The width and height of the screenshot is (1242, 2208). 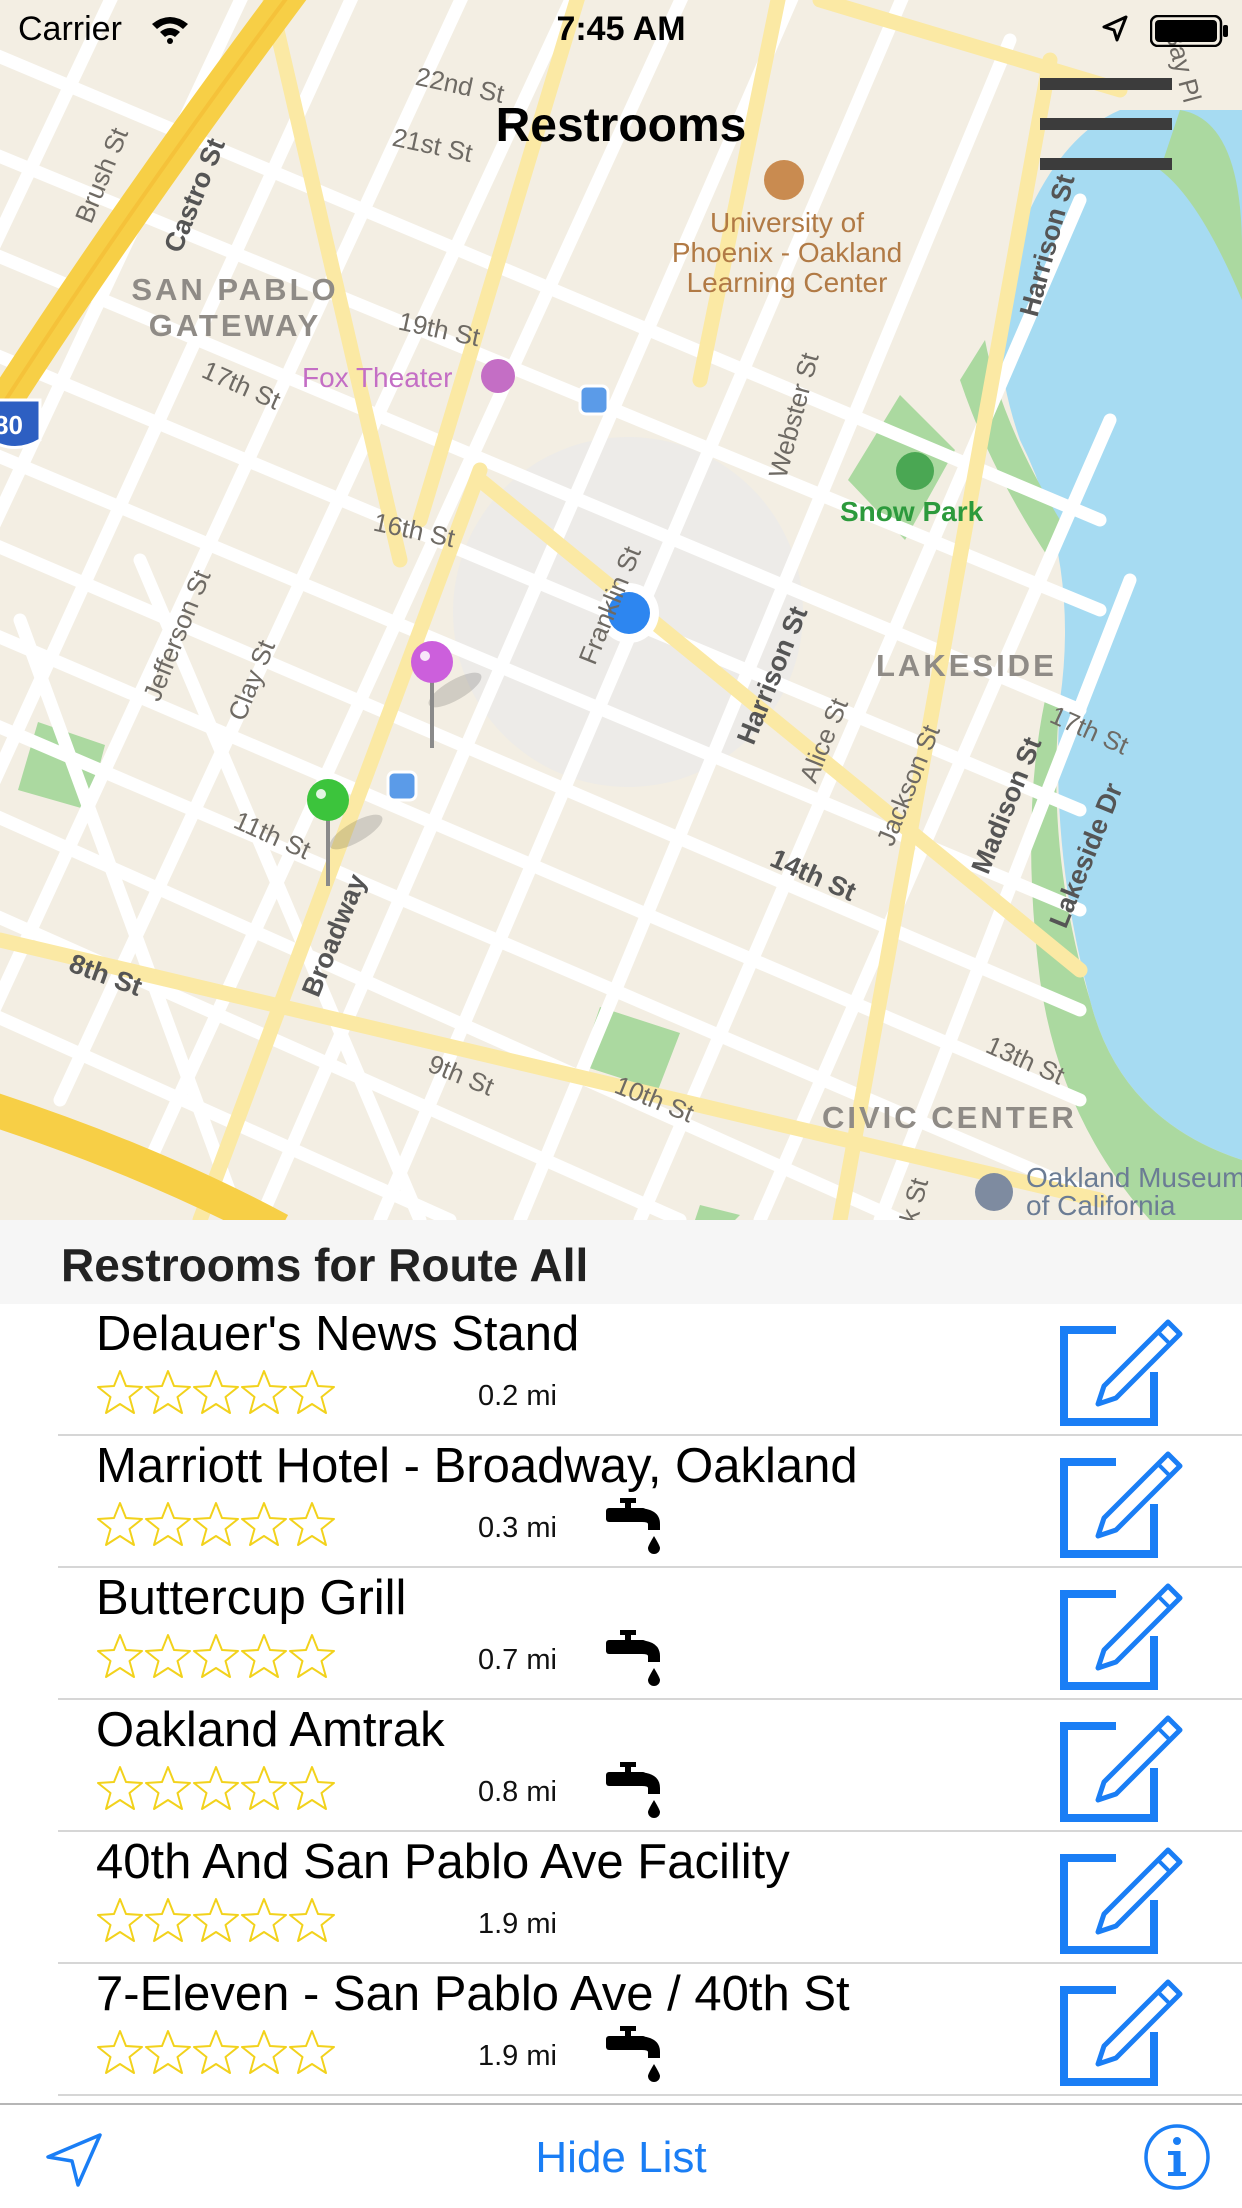 What do you see at coordinates (911, 512) in the screenshot?
I see `poi-label-park: Snow Park` at bounding box center [911, 512].